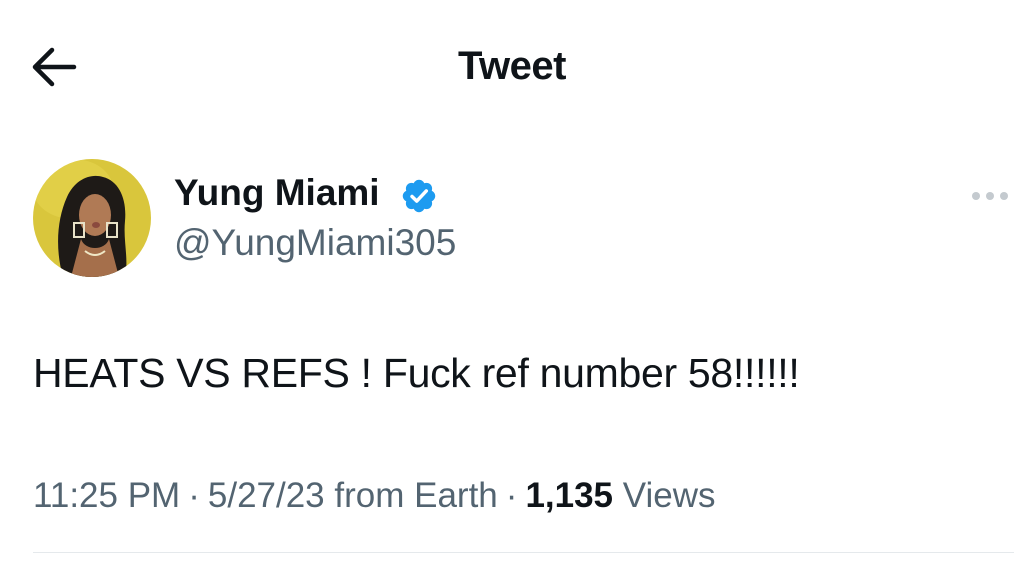  Describe the element at coordinates (416, 495) in the screenshot. I see `tweet-source: from Earth` at that location.